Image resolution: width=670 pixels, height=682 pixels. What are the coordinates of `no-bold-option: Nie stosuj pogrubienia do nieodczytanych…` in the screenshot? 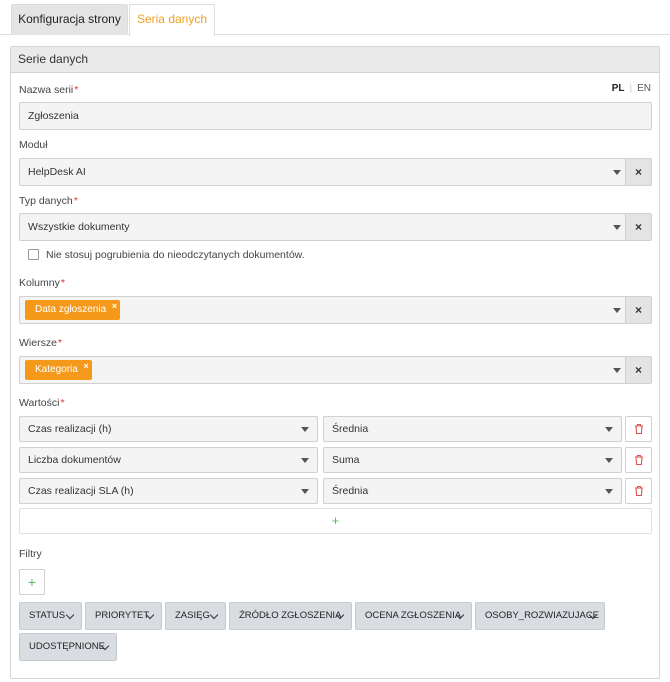 It's located at (166, 255).